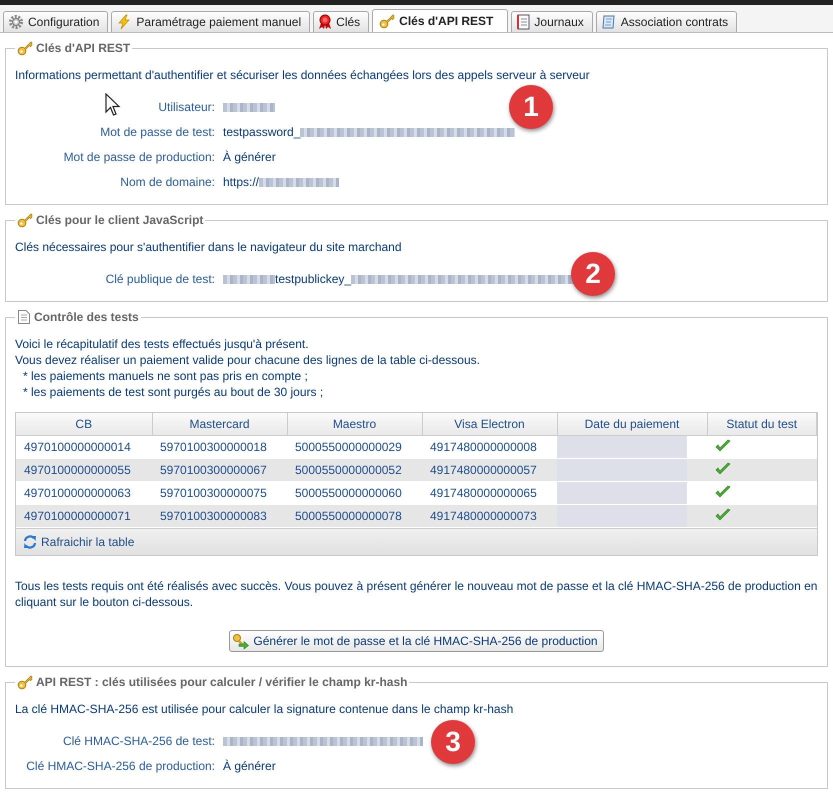 This screenshot has width=833, height=799. What do you see at coordinates (489, 516) in the screenshot?
I see `card-number-cell: 4917480000000073` at bounding box center [489, 516].